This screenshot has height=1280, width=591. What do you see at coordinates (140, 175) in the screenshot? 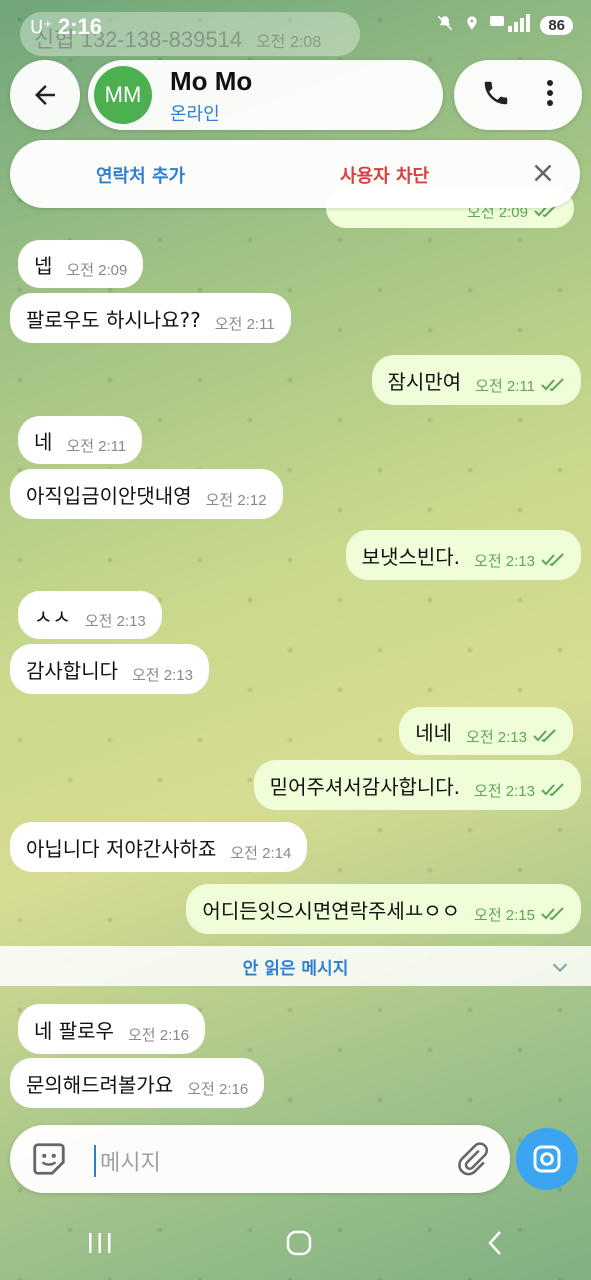
I see `add-contact-button: 연락처 추가` at bounding box center [140, 175].